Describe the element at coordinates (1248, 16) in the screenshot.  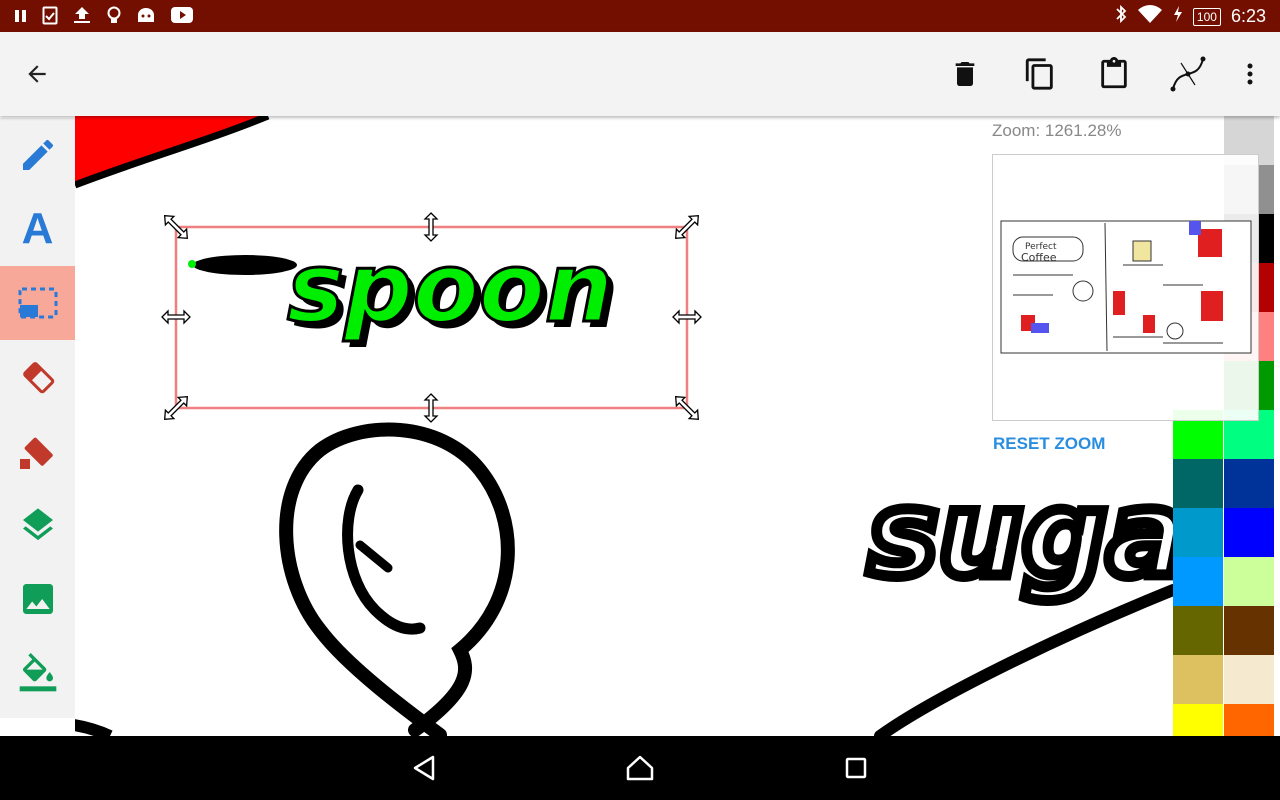
I see `clock: 6:23` at that location.